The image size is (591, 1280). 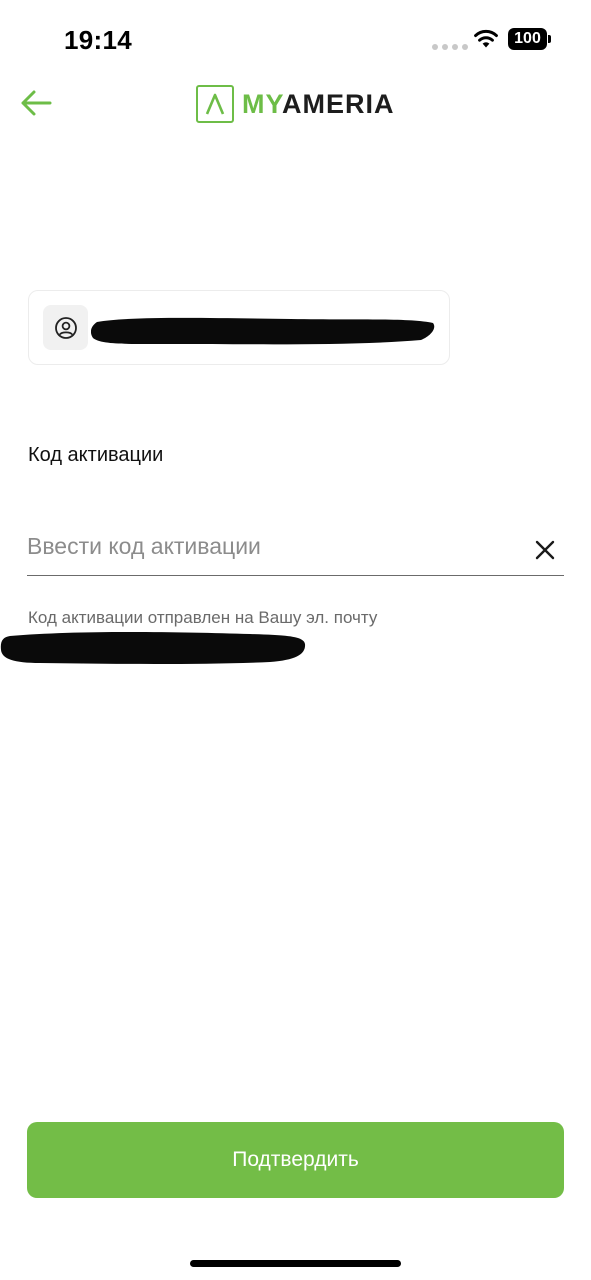 What do you see at coordinates (295, 1160) in the screenshot?
I see `confirm-button: Подтвердить` at bounding box center [295, 1160].